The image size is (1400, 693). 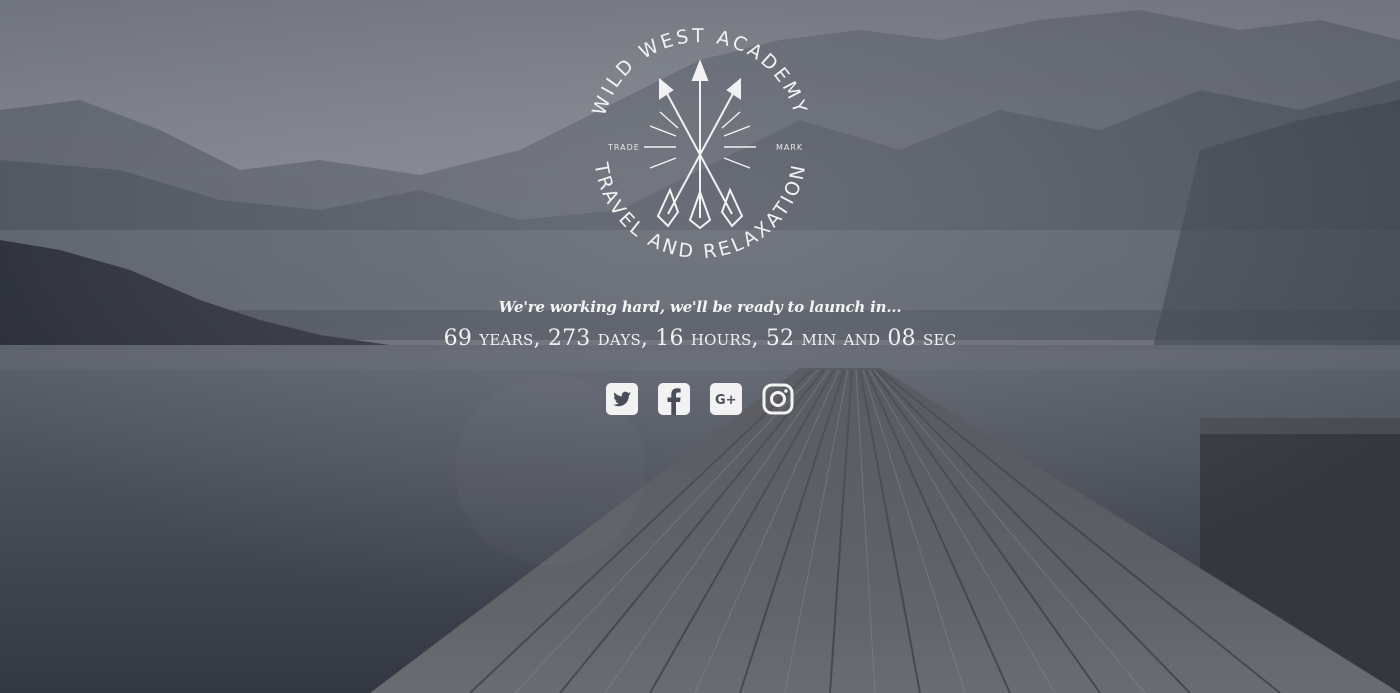 I want to click on logo-mark-label: MARK, so click(x=789, y=147).